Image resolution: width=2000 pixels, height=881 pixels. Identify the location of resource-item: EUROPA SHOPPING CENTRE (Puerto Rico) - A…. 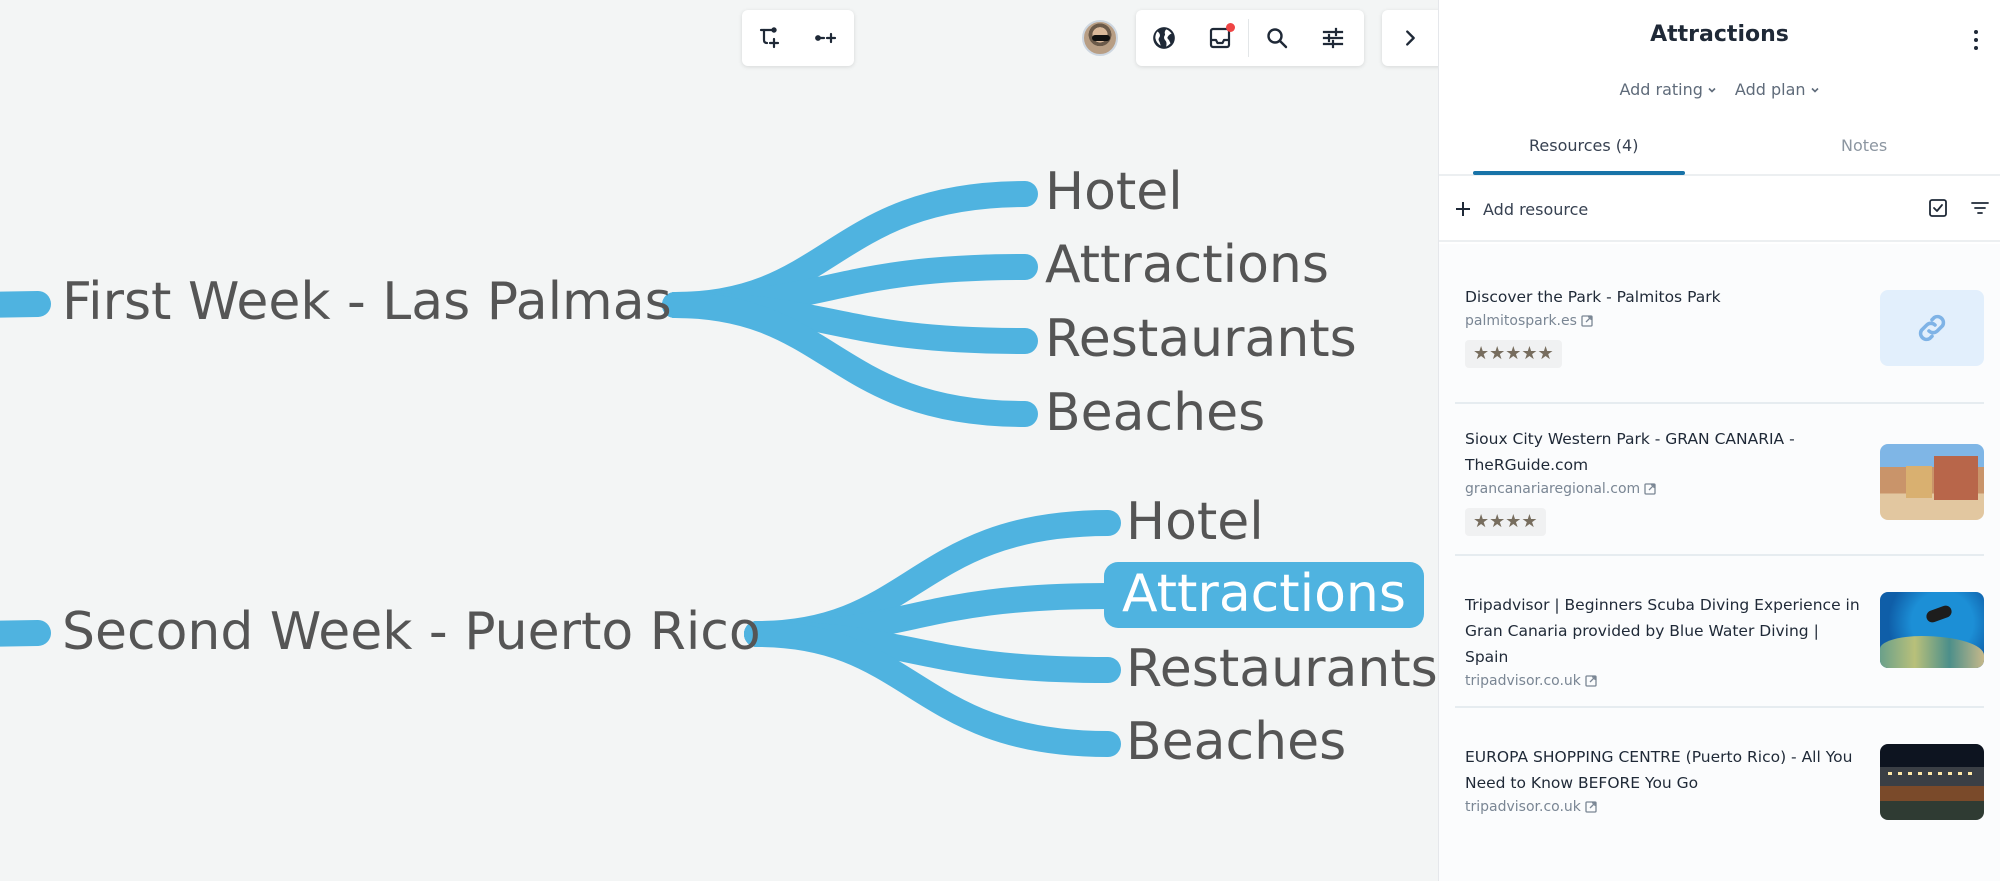
(1719, 783).